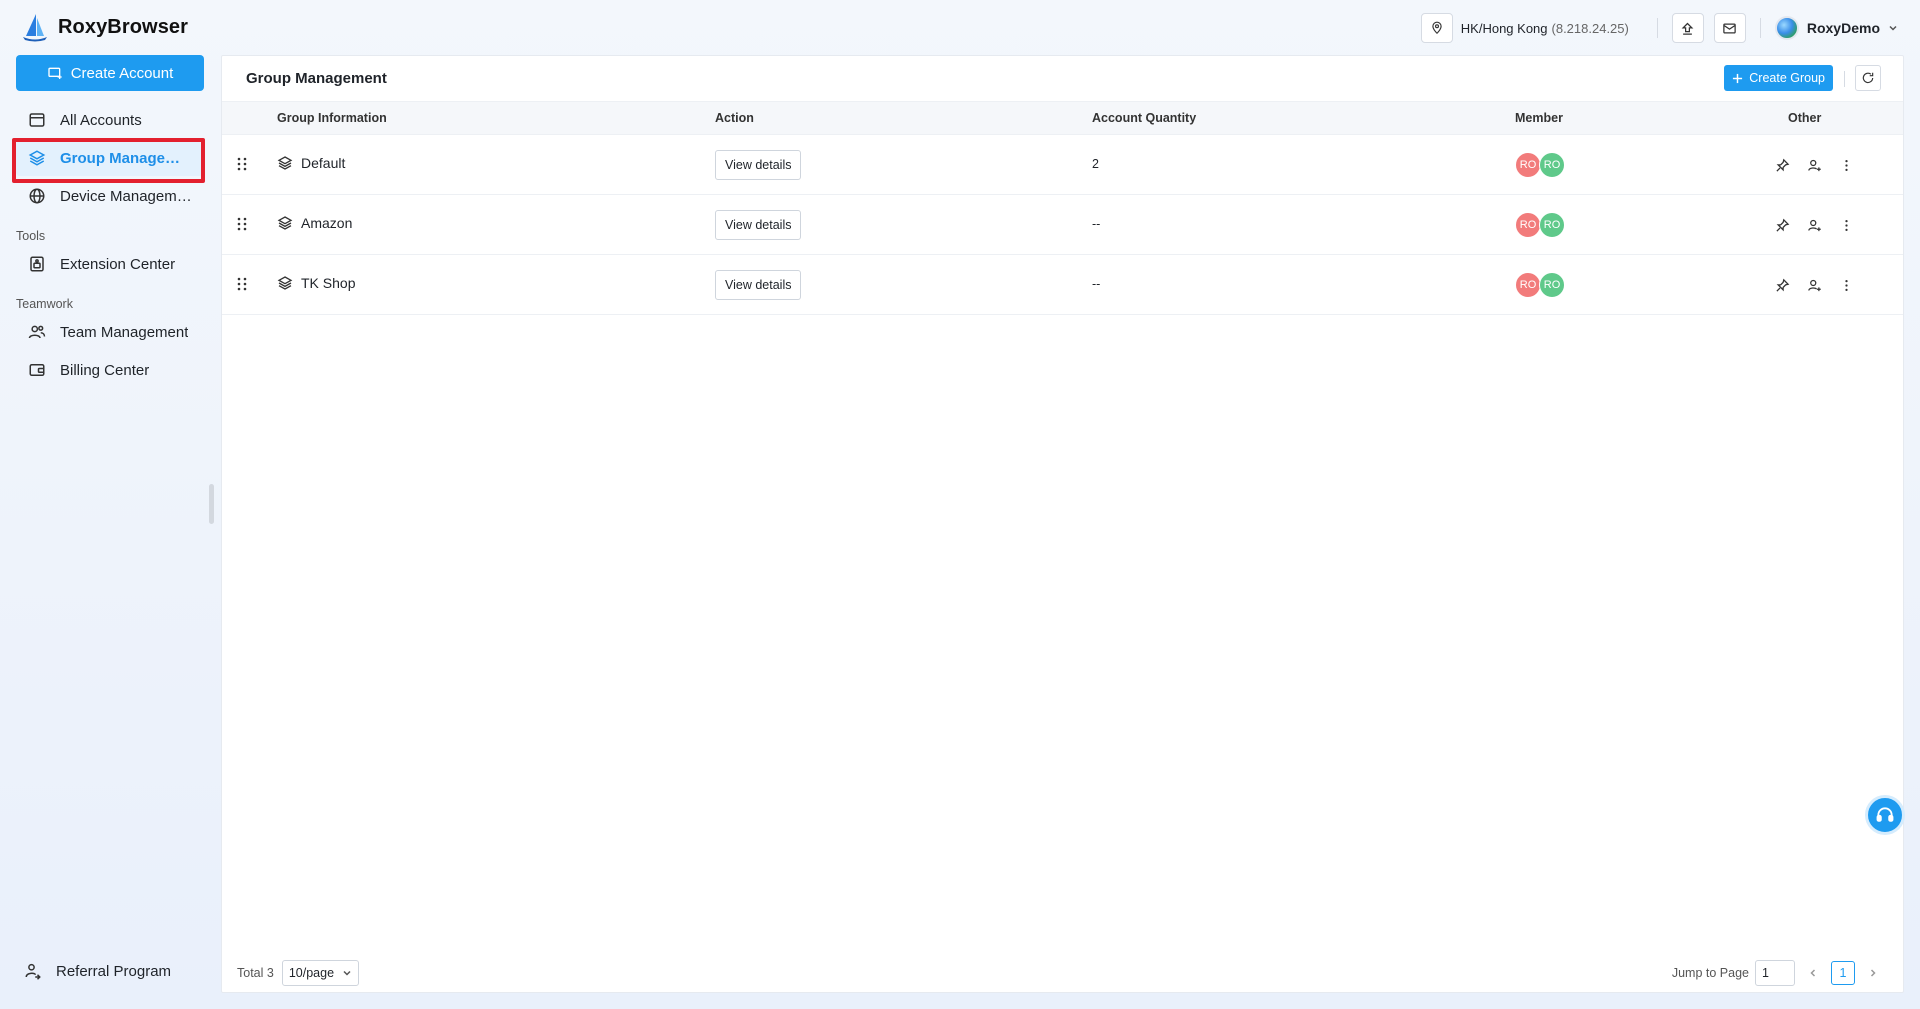 The image size is (1920, 1009). Describe the element at coordinates (1786, 28) in the screenshot. I see `user-avatar` at that location.